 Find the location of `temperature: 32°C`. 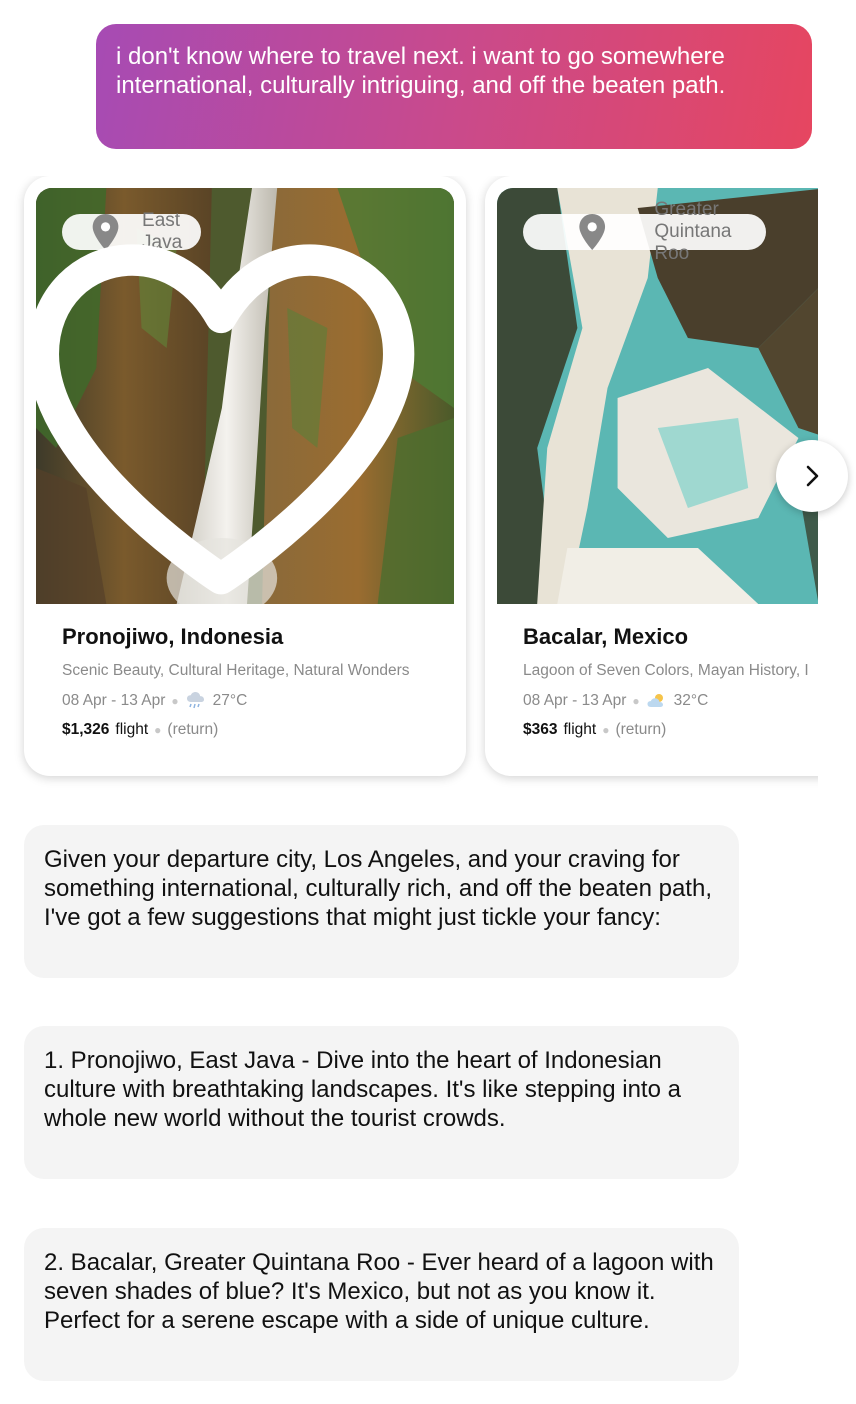

temperature: 32°C is located at coordinates (691, 700).